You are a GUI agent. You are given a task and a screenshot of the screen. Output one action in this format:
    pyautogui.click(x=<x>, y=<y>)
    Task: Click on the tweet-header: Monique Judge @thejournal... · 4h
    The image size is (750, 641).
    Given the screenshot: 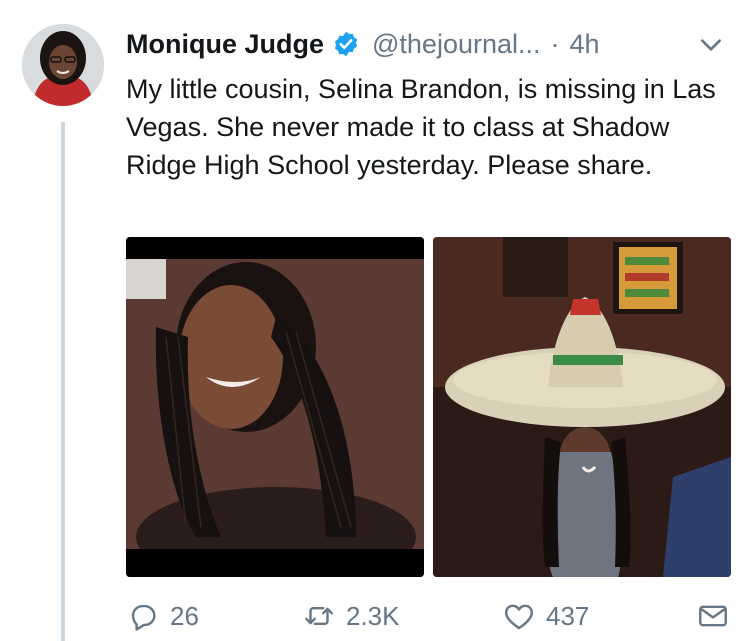 What is the action you would take?
    pyautogui.click(x=426, y=44)
    